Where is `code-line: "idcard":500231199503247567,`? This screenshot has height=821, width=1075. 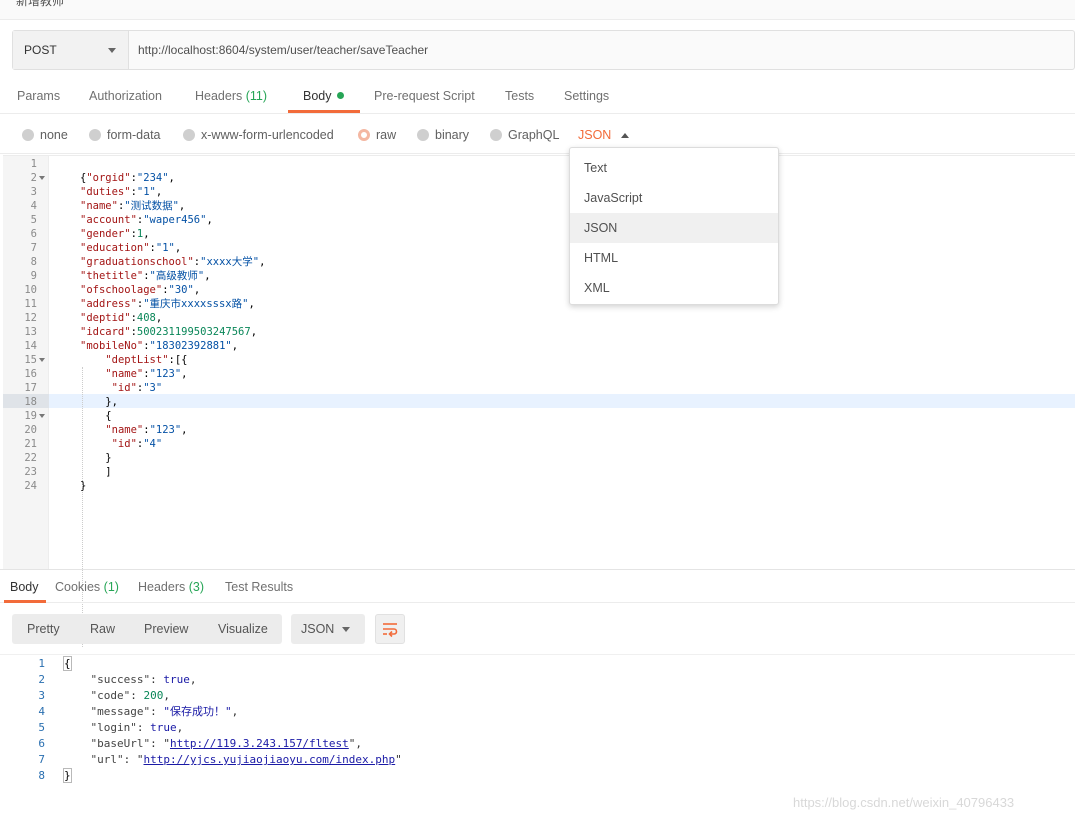
code-line: "idcard":500231199503247567, is located at coordinates (169, 332).